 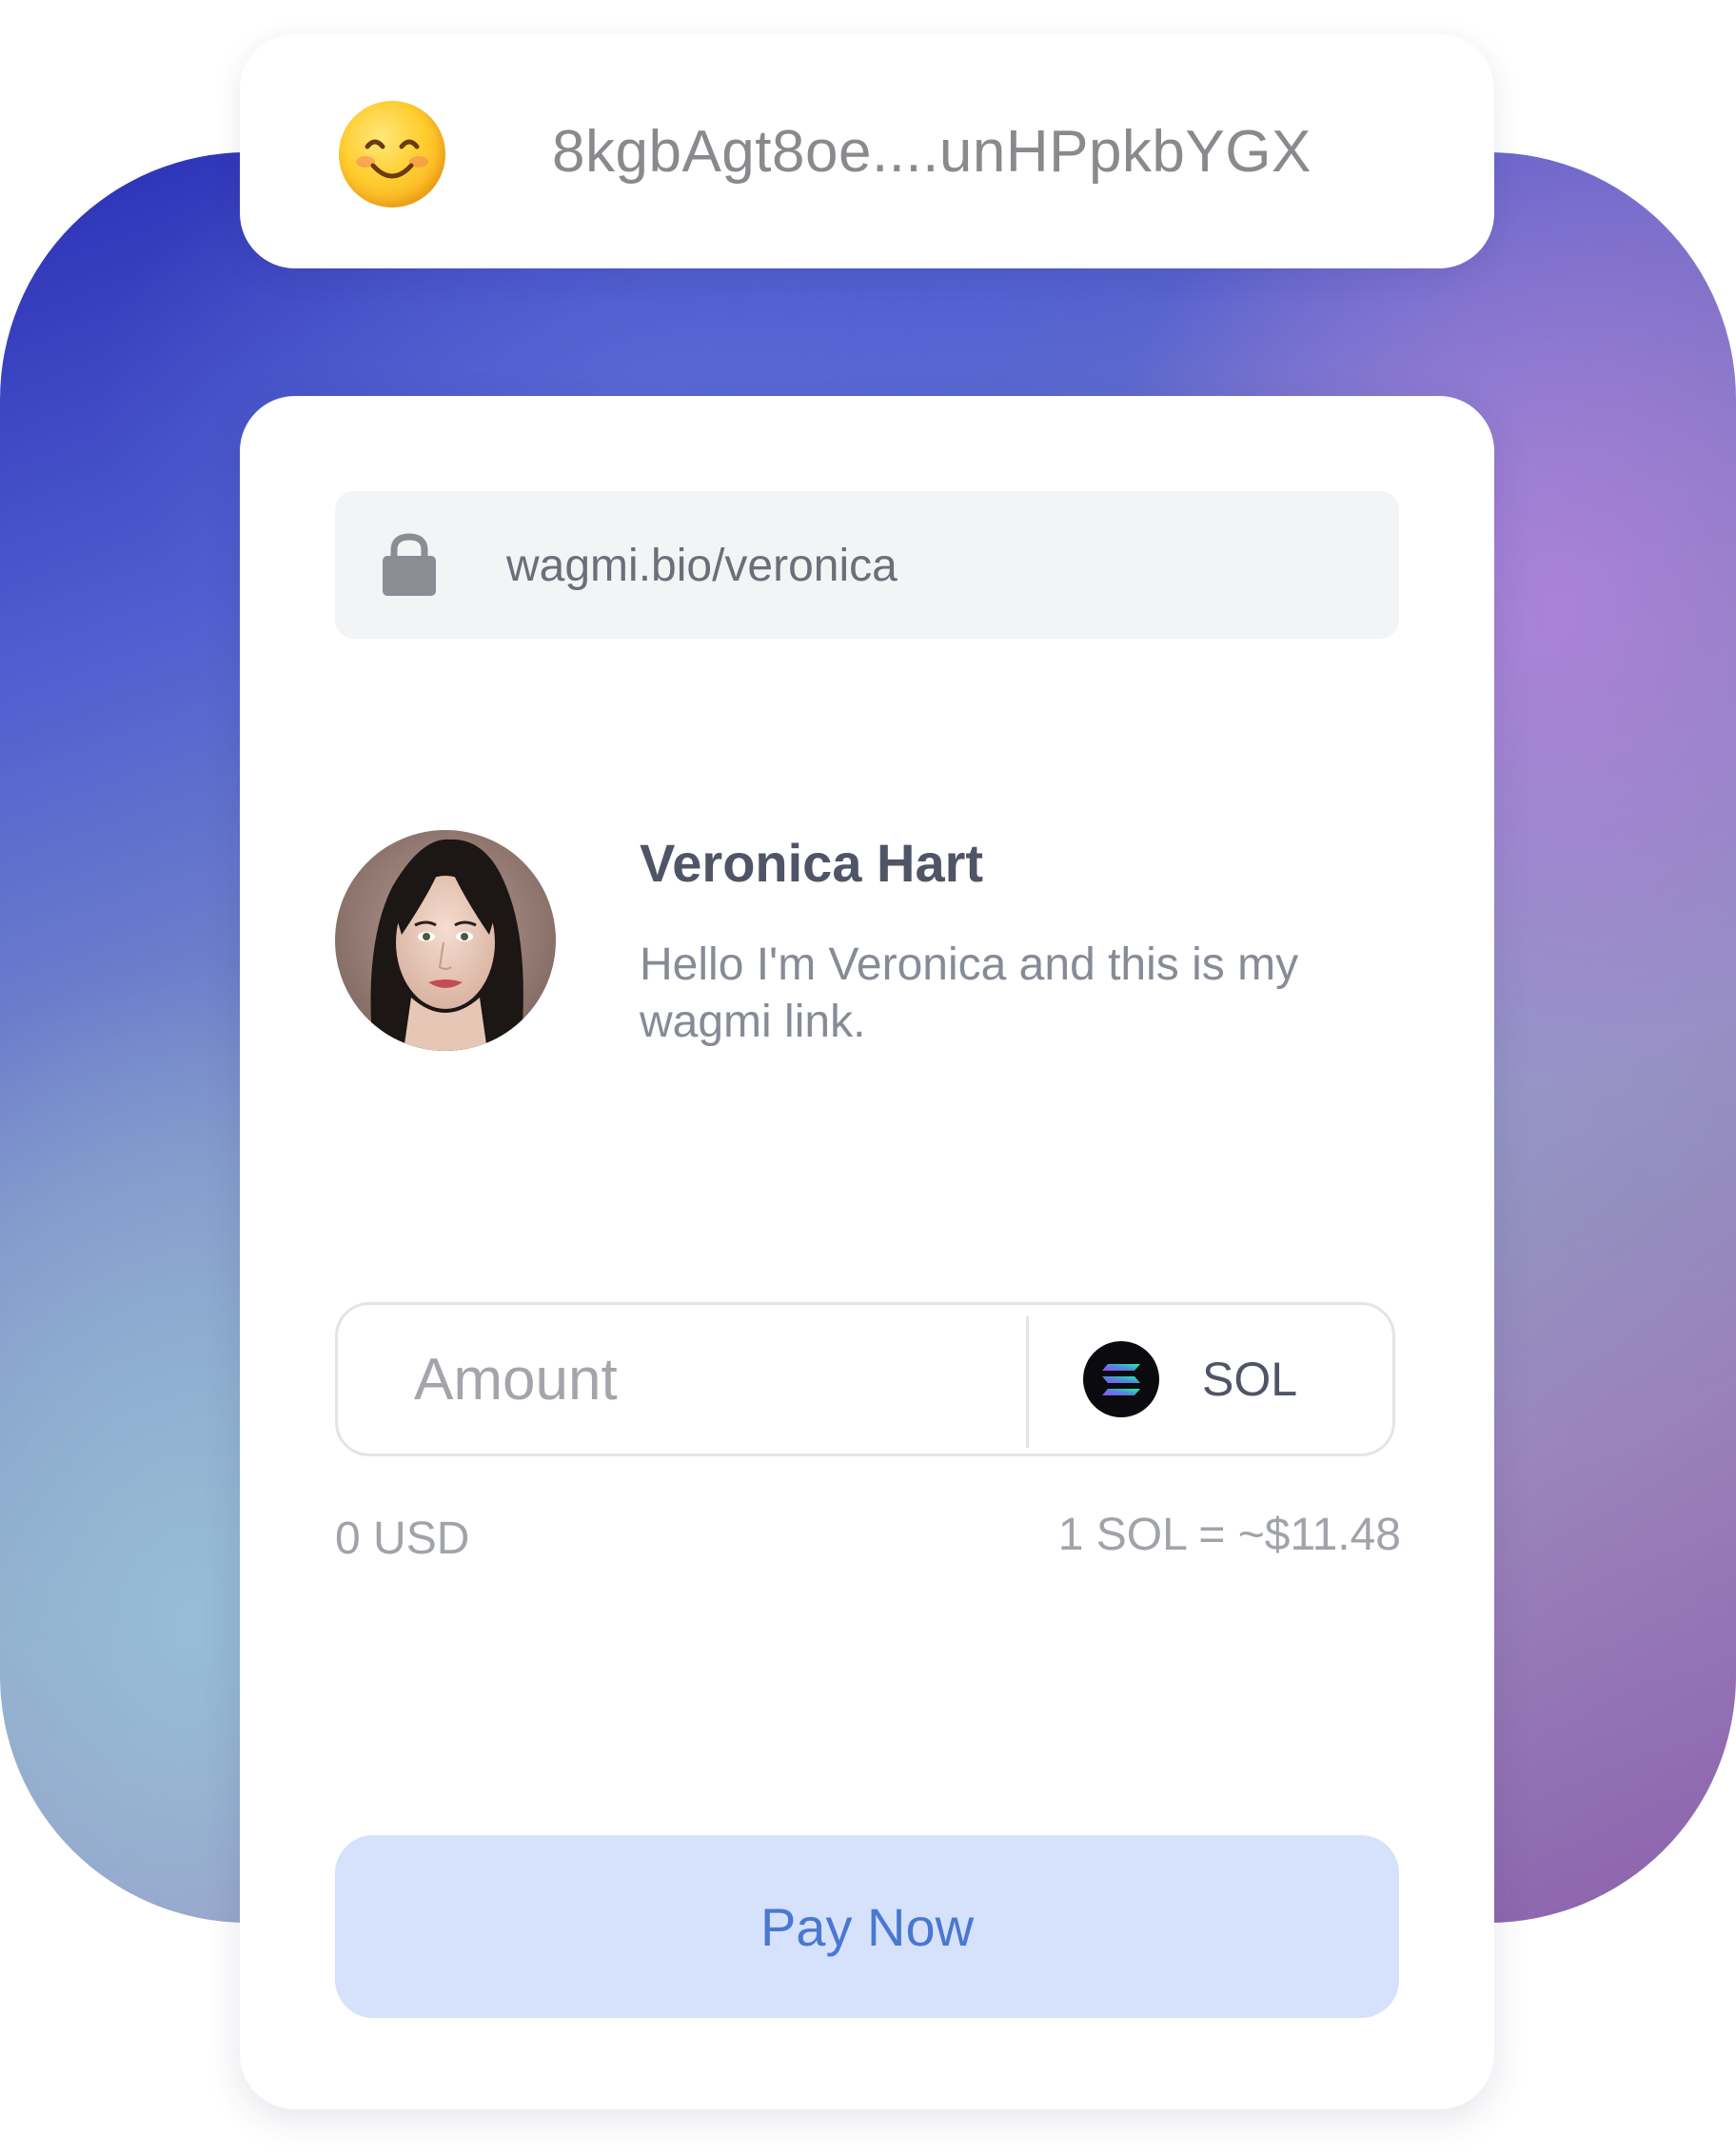 I want to click on profile-name: Veronica Hart, so click(x=812, y=863).